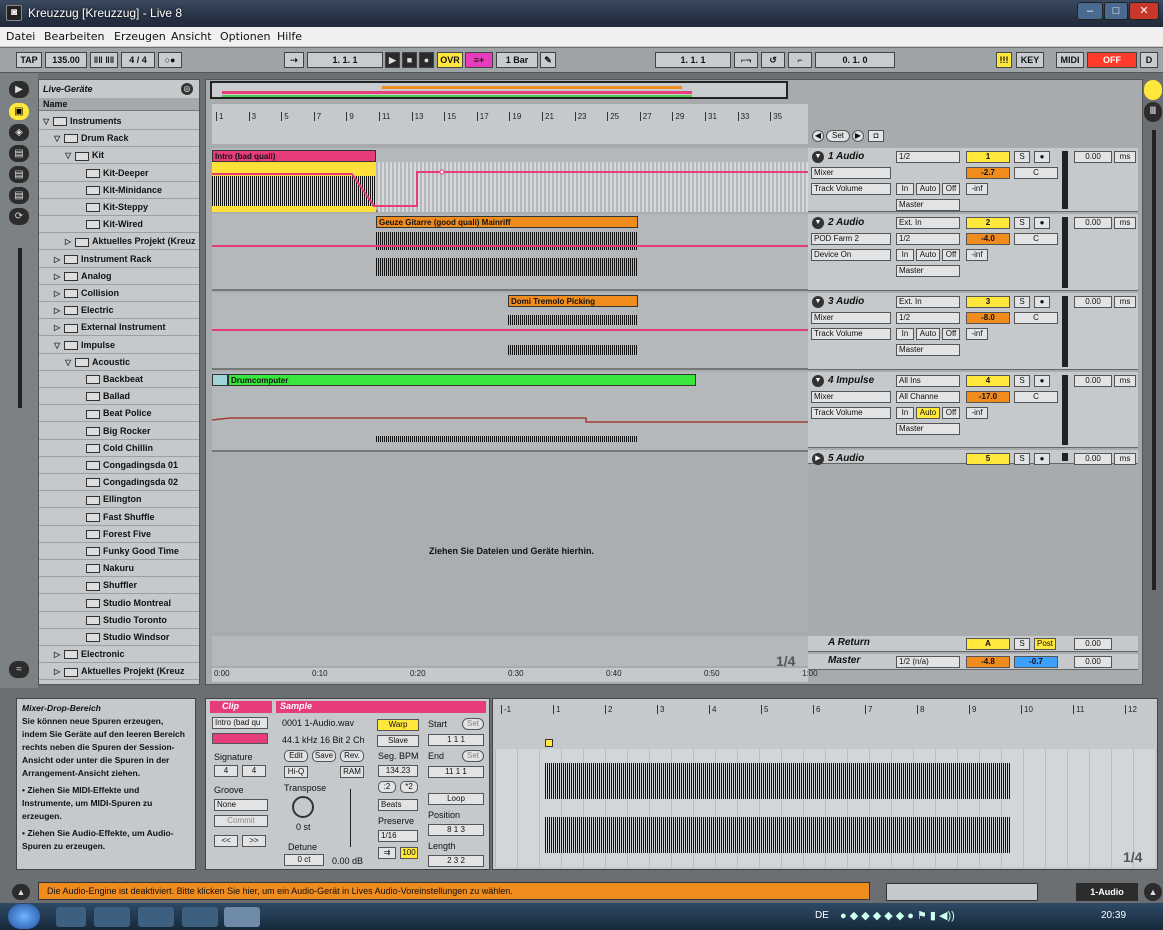 Image resolution: width=1163 pixels, height=930 pixels. What do you see at coordinates (517, 60) in the screenshot?
I see `quantize-select: 1 Bar` at bounding box center [517, 60].